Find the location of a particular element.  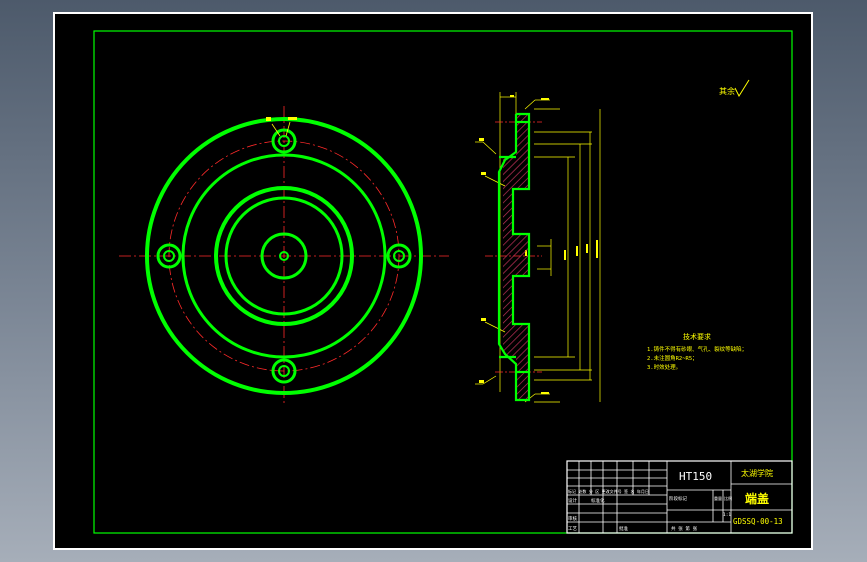

part-name-label: 端盖 is located at coordinates (757, 498).